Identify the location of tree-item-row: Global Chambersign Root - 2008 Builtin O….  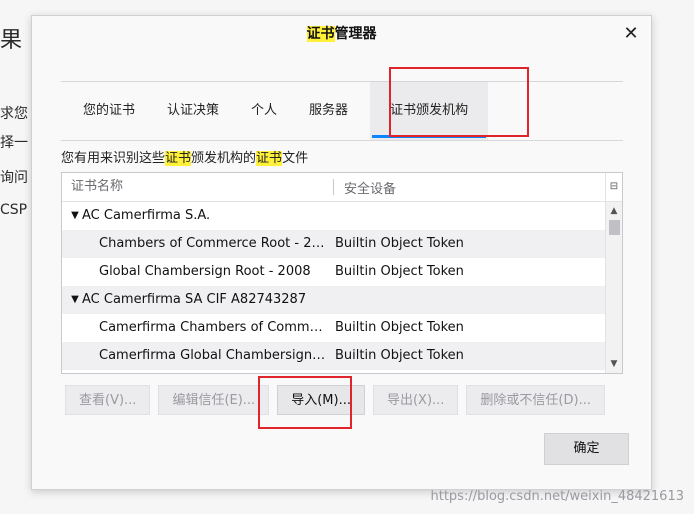
(333, 272).